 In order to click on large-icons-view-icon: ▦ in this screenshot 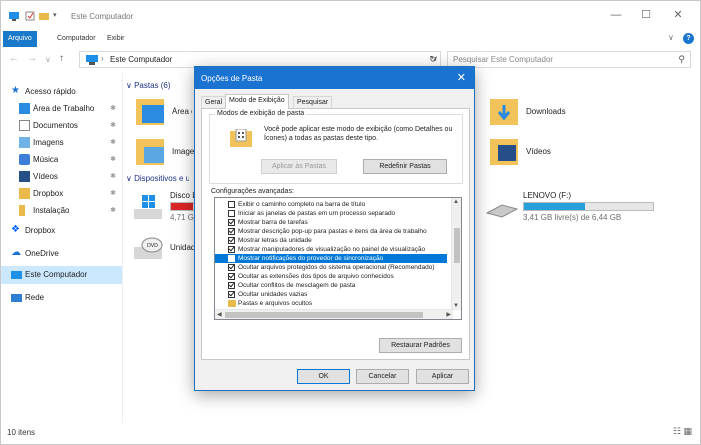, I will do `click(687, 431)`.